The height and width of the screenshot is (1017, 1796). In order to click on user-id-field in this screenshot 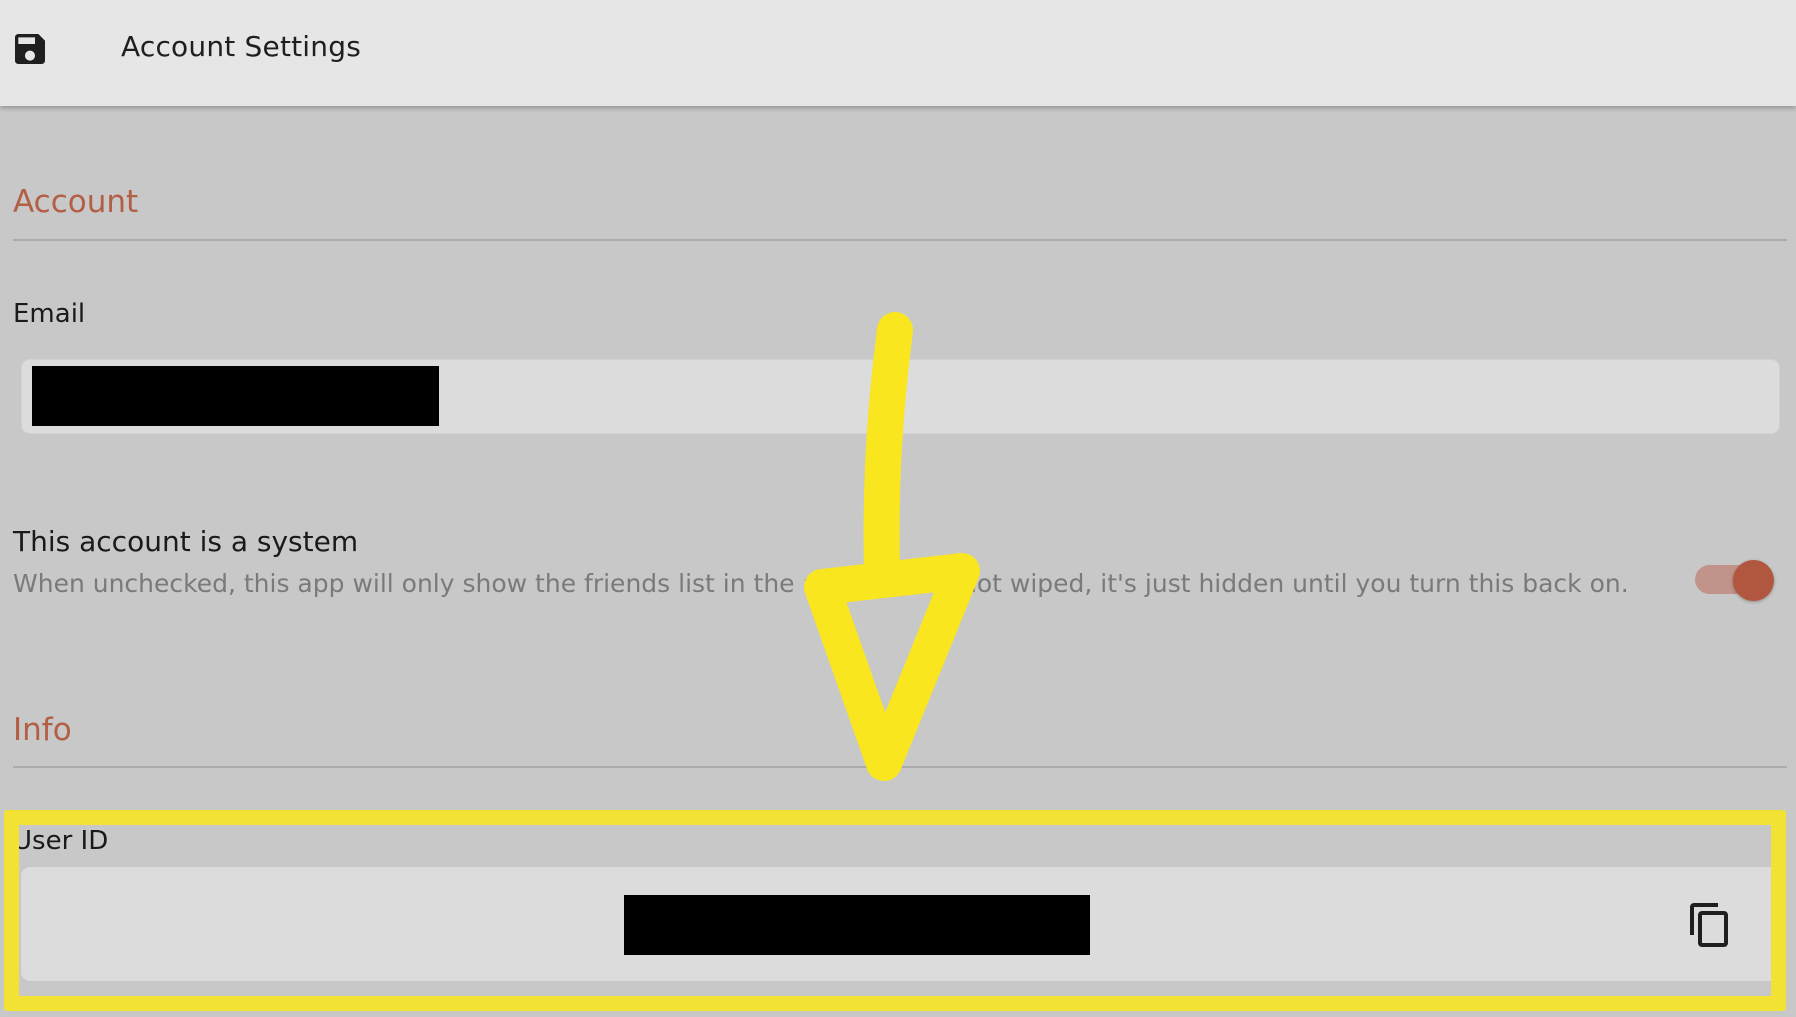, I will do `click(899, 924)`.